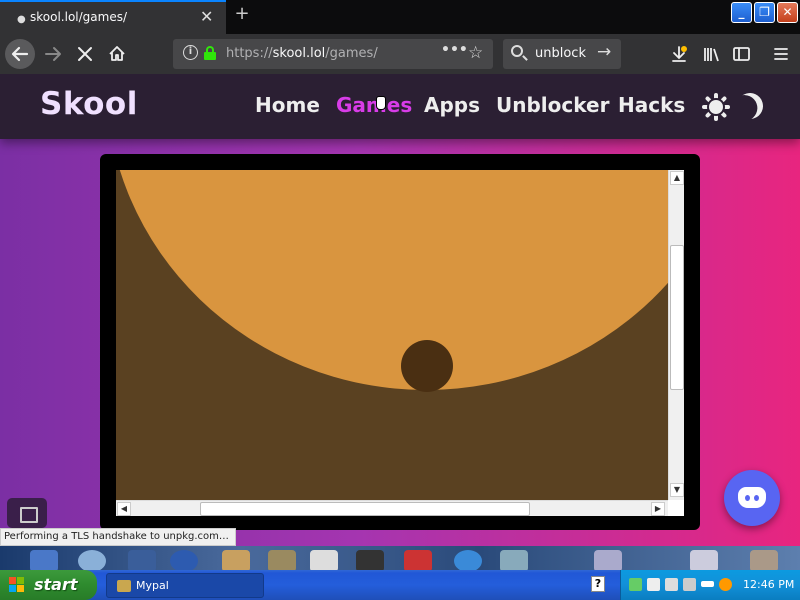 The image size is (800, 600). What do you see at coordinates (400, 558) in the screenshot?
I see `desktop-icons-strip` at bounding box center [400, 558].